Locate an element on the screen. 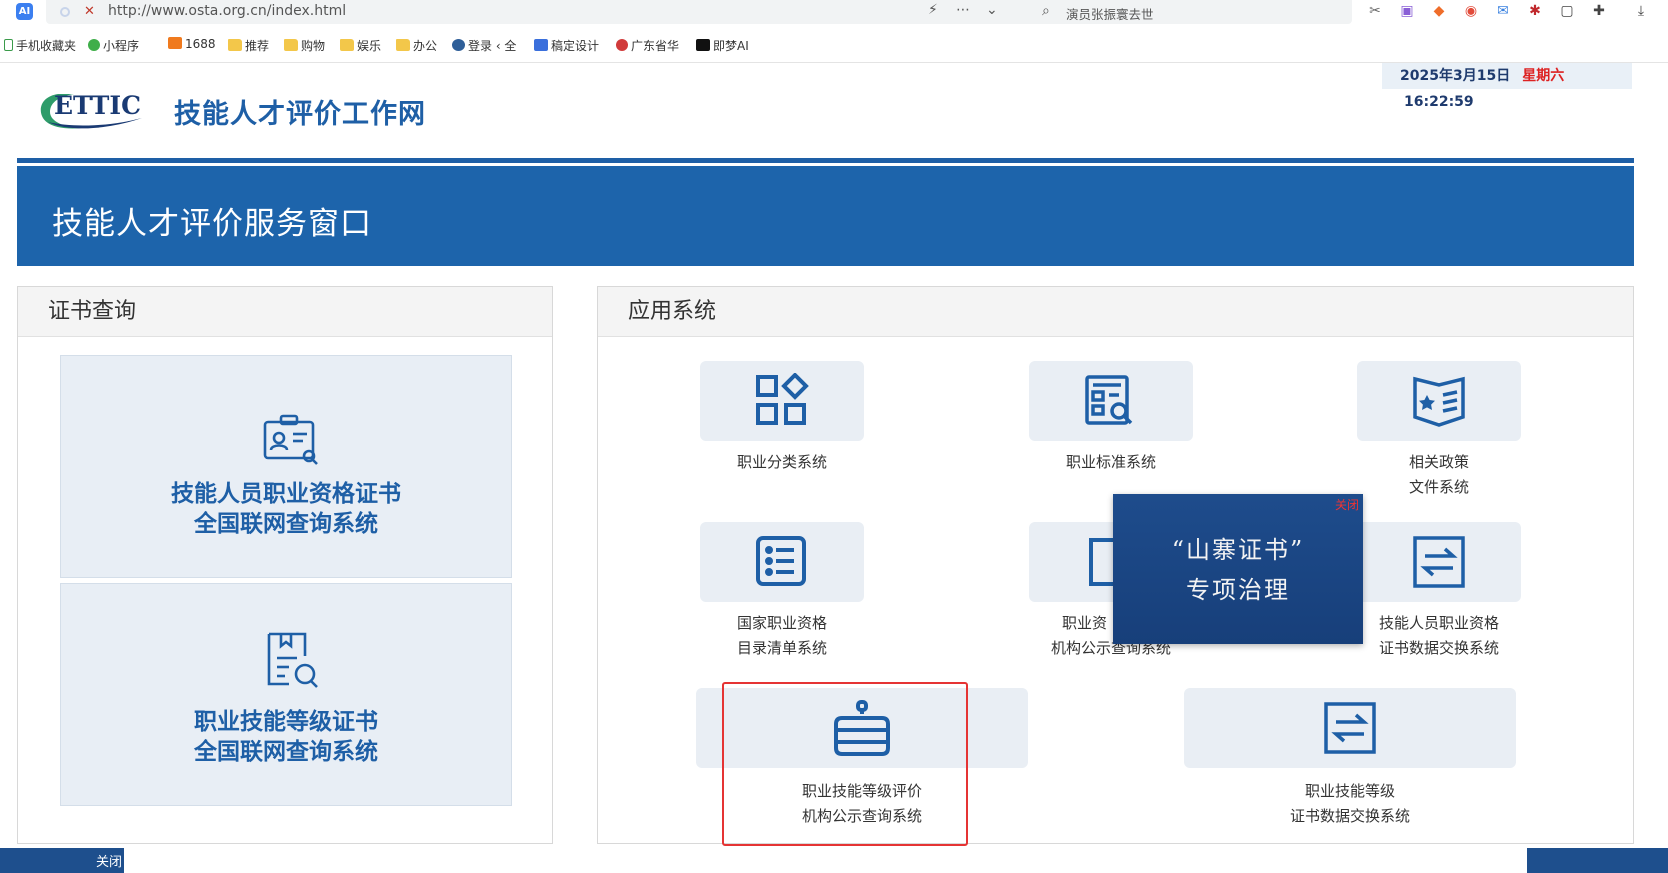 The width and height of the screenshot is (1668, 873). grid-icon is located at coordinates (782, 399).